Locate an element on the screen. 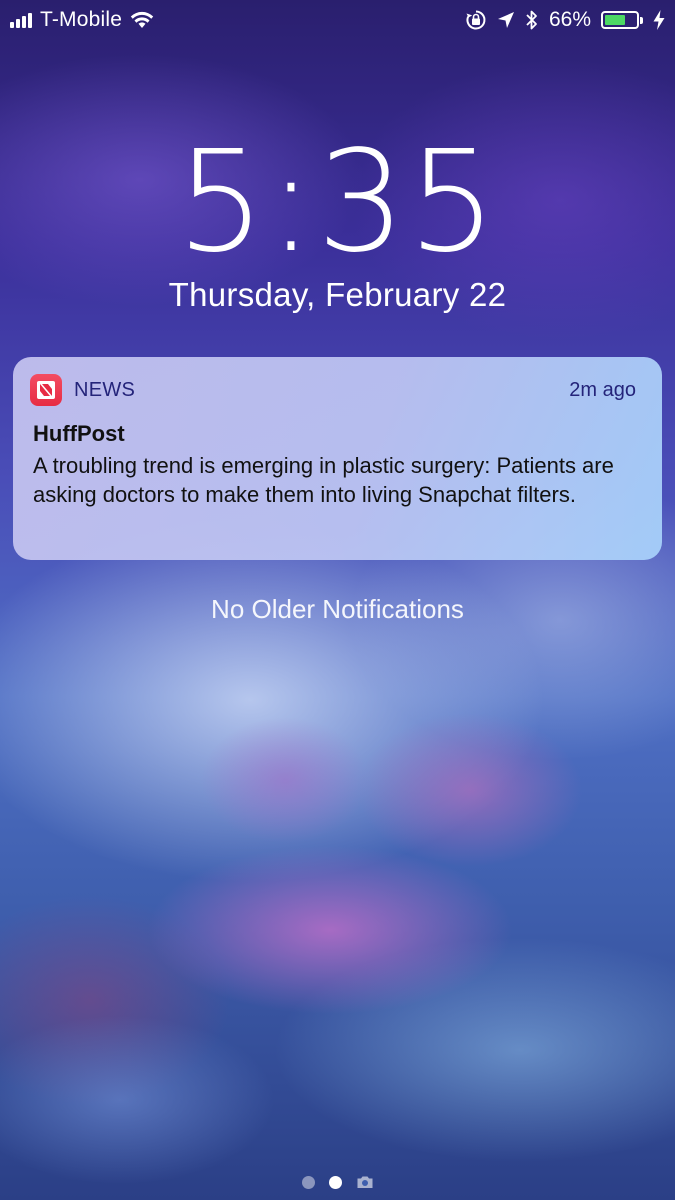 The height and width of the screenshot is (1200, 675). battery-percent: 66% is located at coordinates (569, 19).